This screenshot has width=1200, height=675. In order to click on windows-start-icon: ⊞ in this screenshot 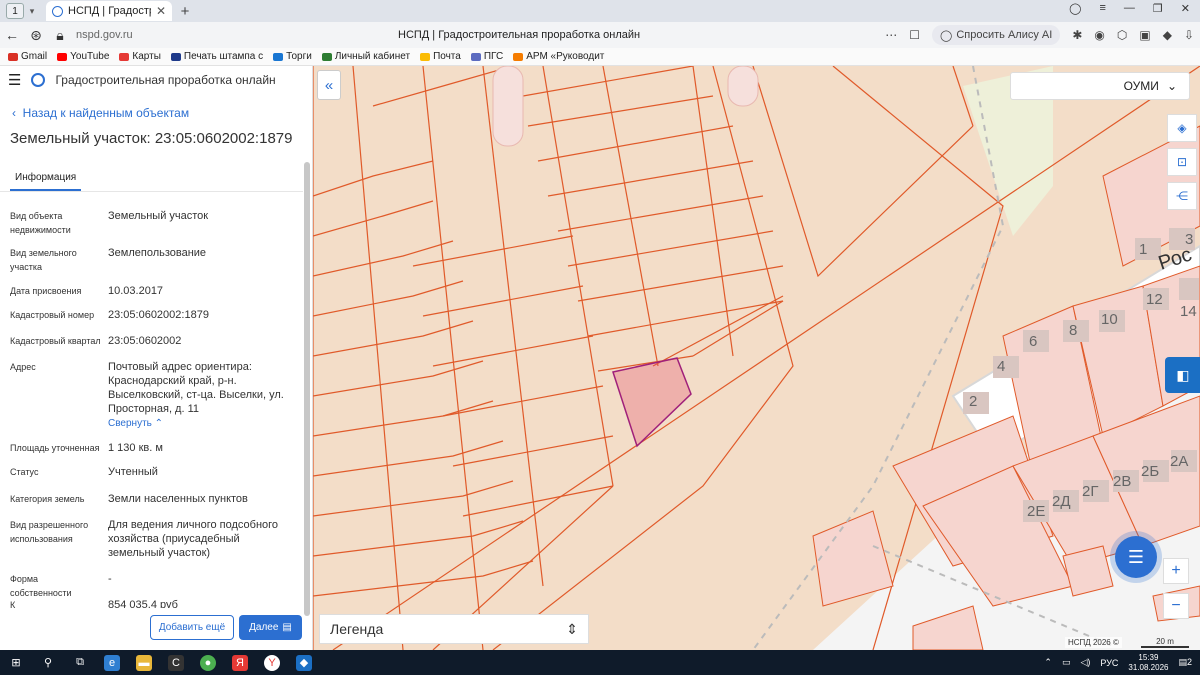, I will do `click(16, 663)`.